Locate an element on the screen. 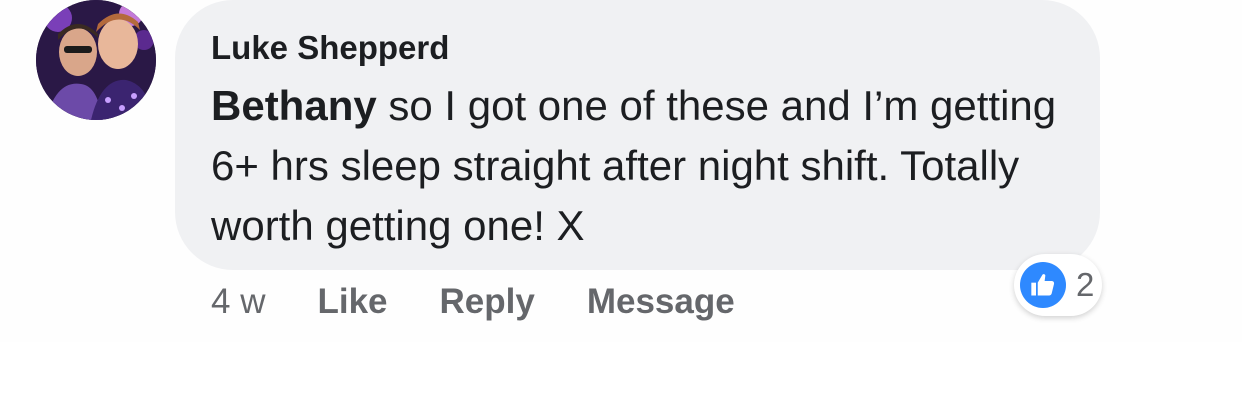  comment-timestamp: 4 w is located at coordinates (238, 302).